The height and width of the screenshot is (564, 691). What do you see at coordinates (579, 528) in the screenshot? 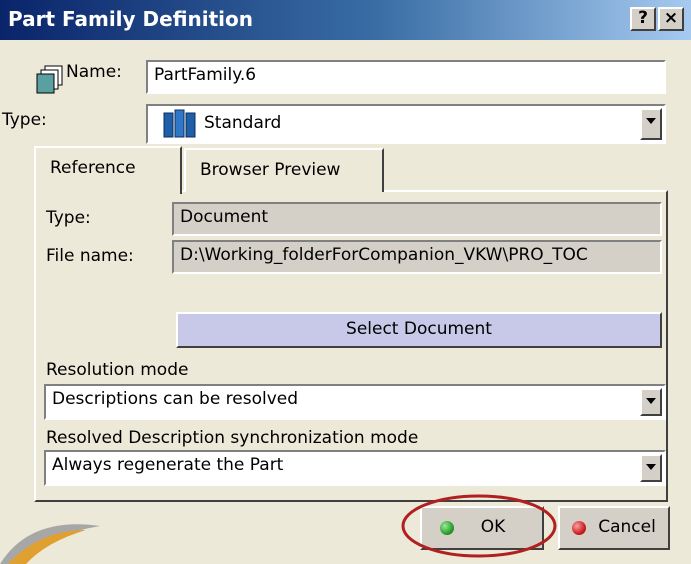
I see `red-dot-icon` at bounding box center [579, 528].